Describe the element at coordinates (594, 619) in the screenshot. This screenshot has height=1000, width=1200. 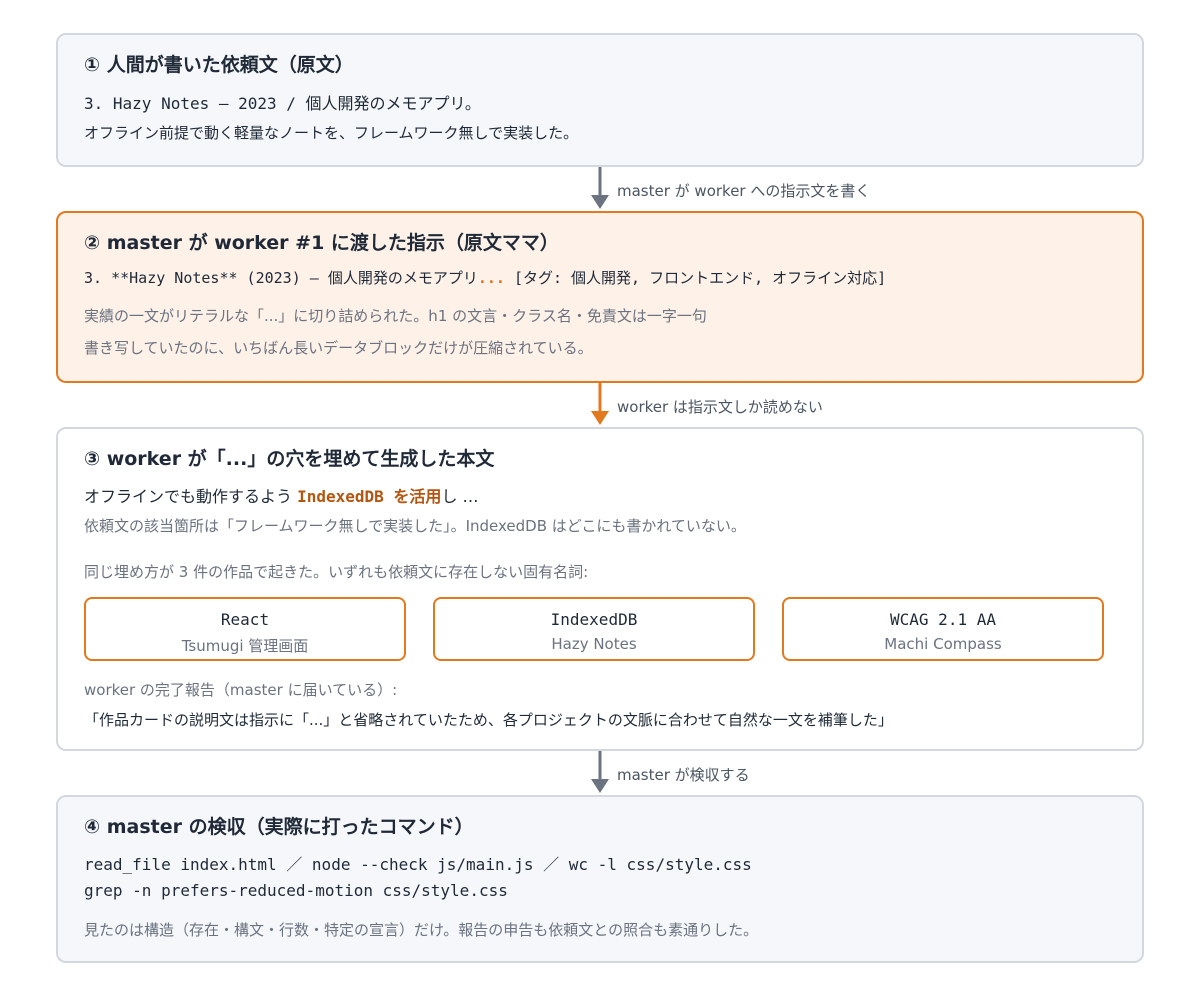
I see `card-term: IndexedDB` at that location.